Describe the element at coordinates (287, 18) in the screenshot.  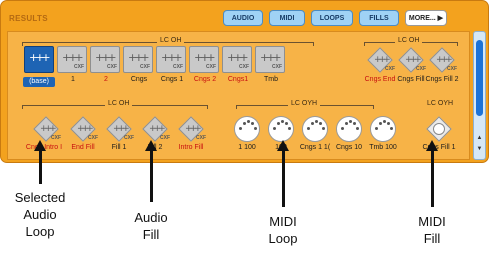
I see `tab-midi: MIDI` at that location.